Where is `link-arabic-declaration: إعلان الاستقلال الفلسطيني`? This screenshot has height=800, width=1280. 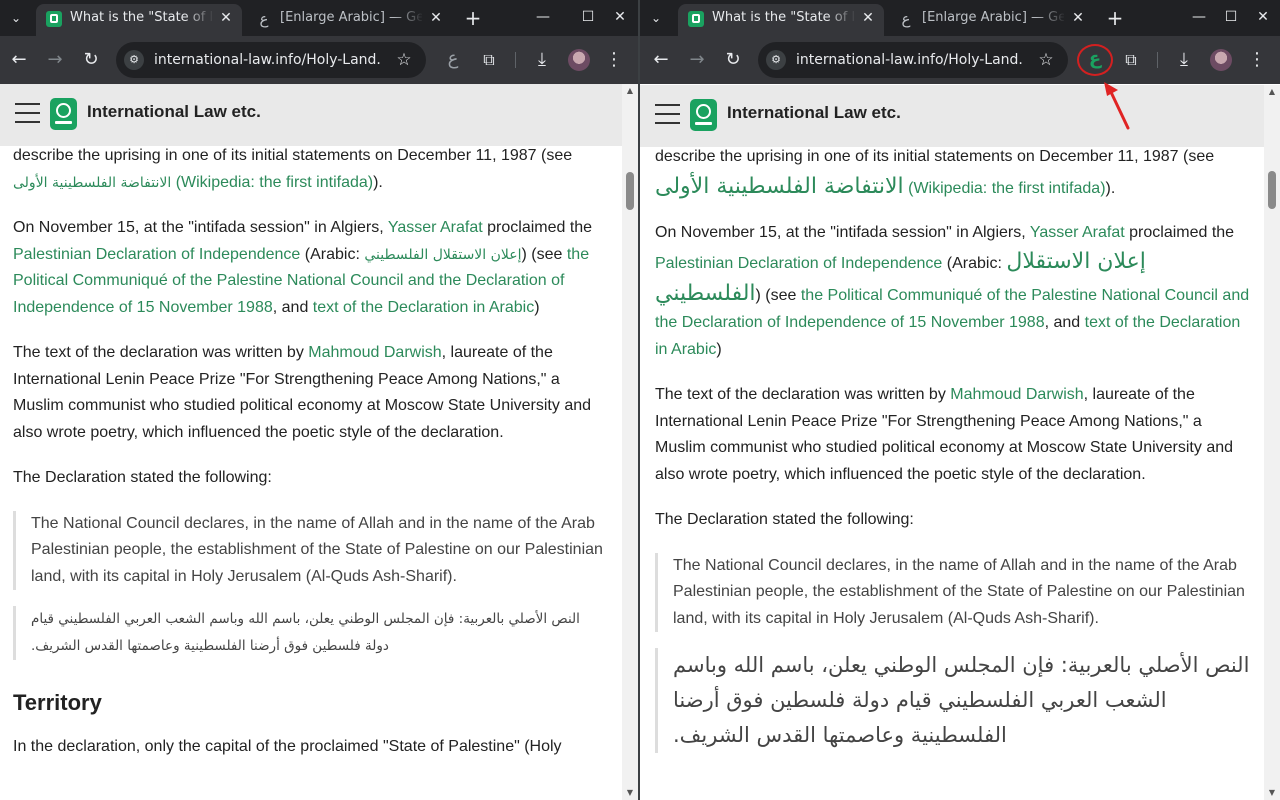
link-arabic-declaration: إعلان الاستقلال الفلسطيني is located at coordinates (442, 255).